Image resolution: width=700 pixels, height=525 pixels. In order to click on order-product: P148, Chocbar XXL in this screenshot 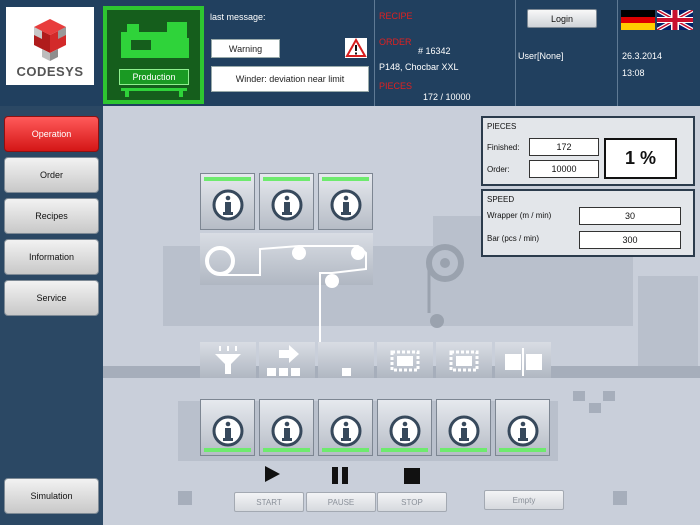, I will do `click(419, 67)`.